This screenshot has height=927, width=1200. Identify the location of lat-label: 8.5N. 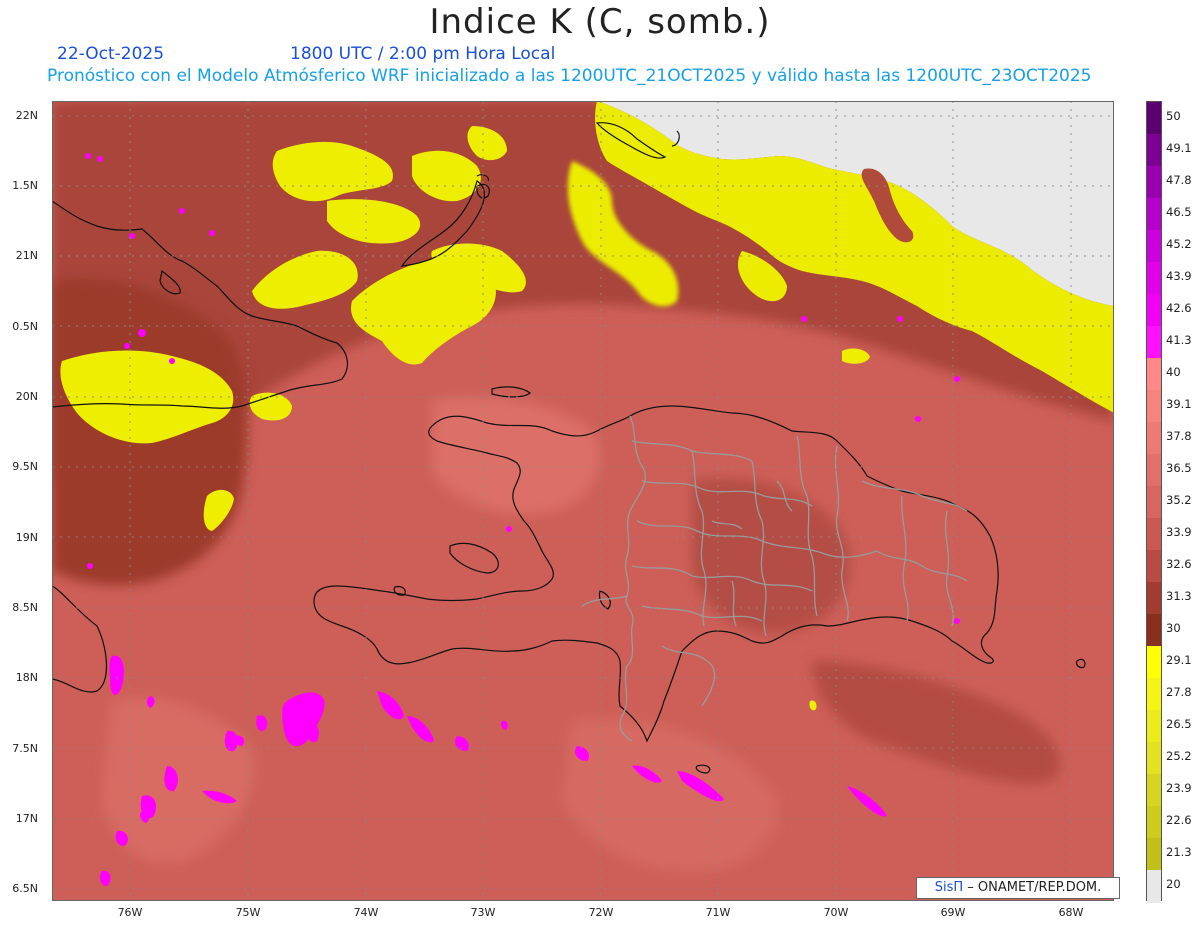
(25, 607).